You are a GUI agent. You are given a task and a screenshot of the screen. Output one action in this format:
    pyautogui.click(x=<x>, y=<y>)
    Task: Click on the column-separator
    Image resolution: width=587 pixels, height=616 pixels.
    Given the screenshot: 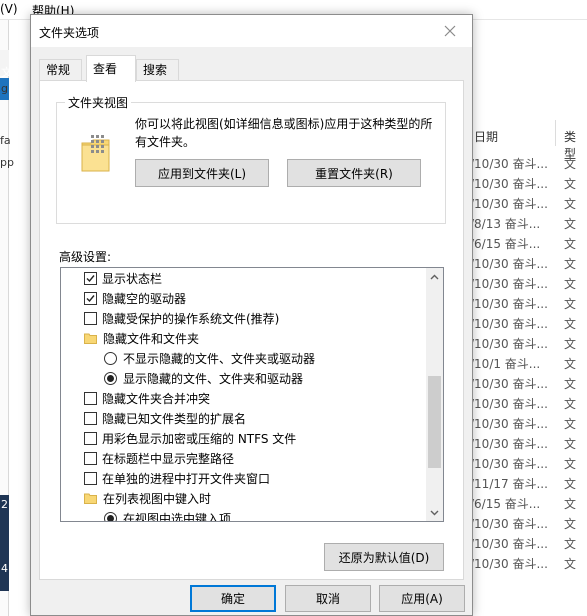 What is the action you would take?
    pyautogui.click(x=555, y=133)
    